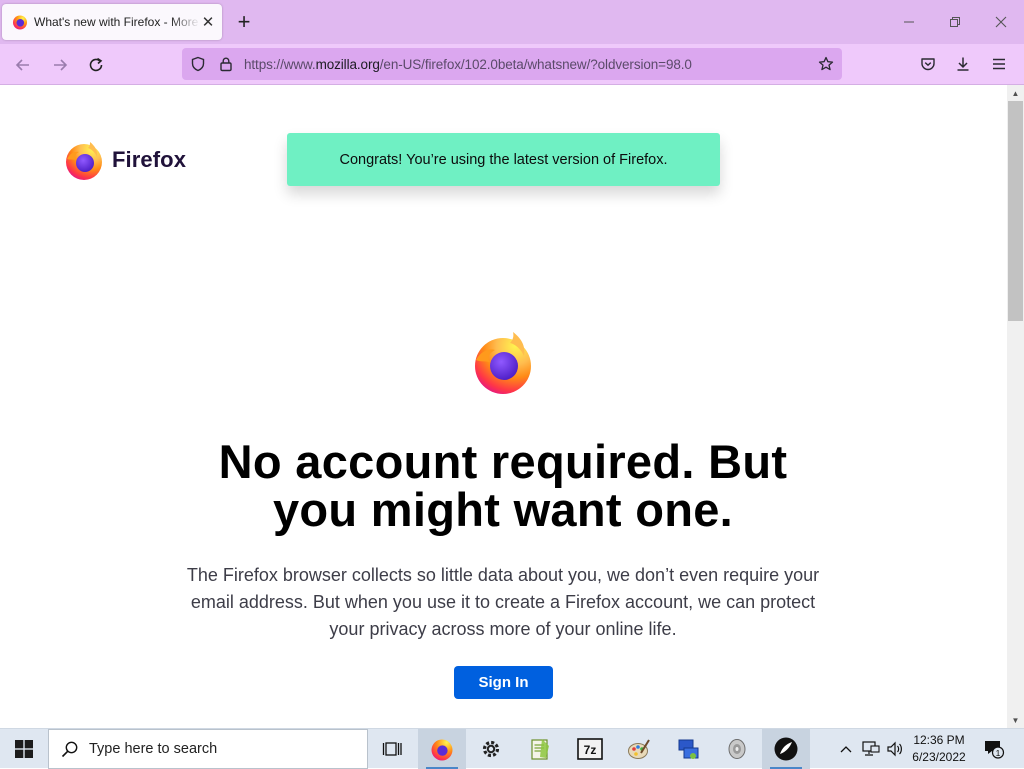 The width and height of the screenshot is (1024, 769). Describe the element at coordinates (69, 749) in the screenshot. I see `search-icon` at that location.